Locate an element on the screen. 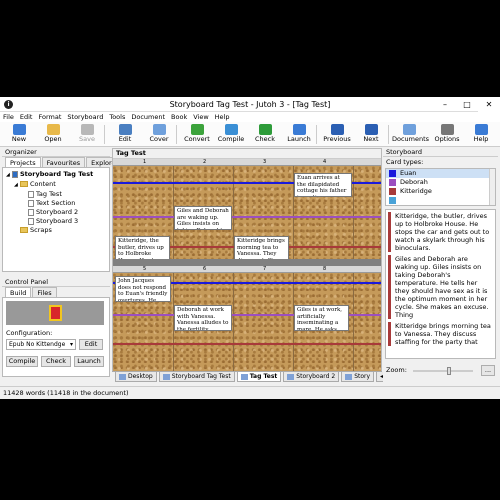 This screenshot has height=500, width=500. card-type-item: Deborah is located at coordinates (440, 182).